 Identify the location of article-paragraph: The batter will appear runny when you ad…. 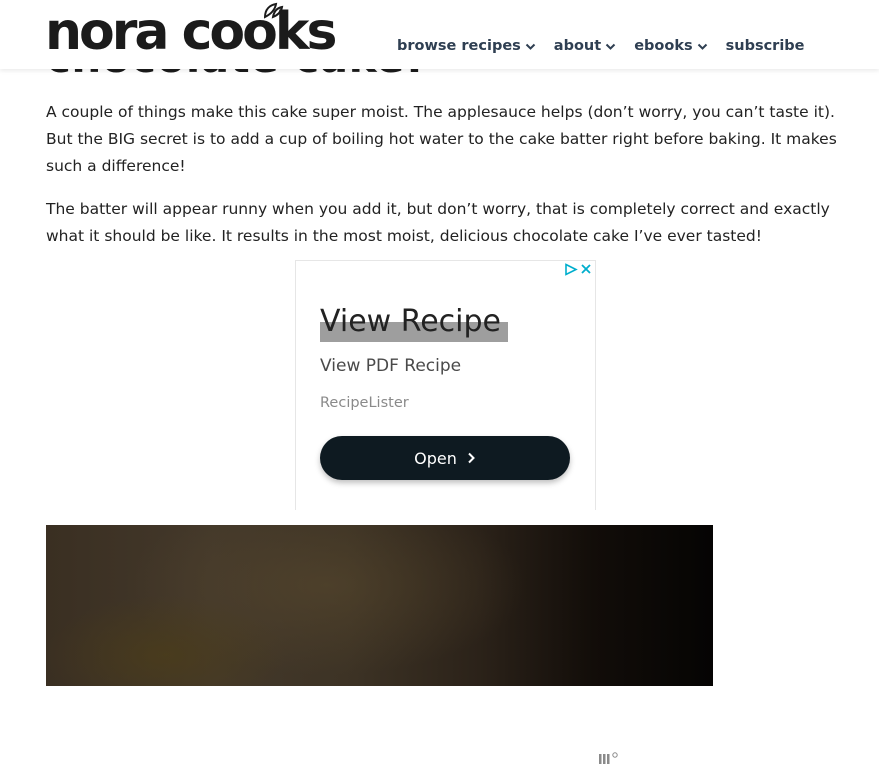
(438, 222).